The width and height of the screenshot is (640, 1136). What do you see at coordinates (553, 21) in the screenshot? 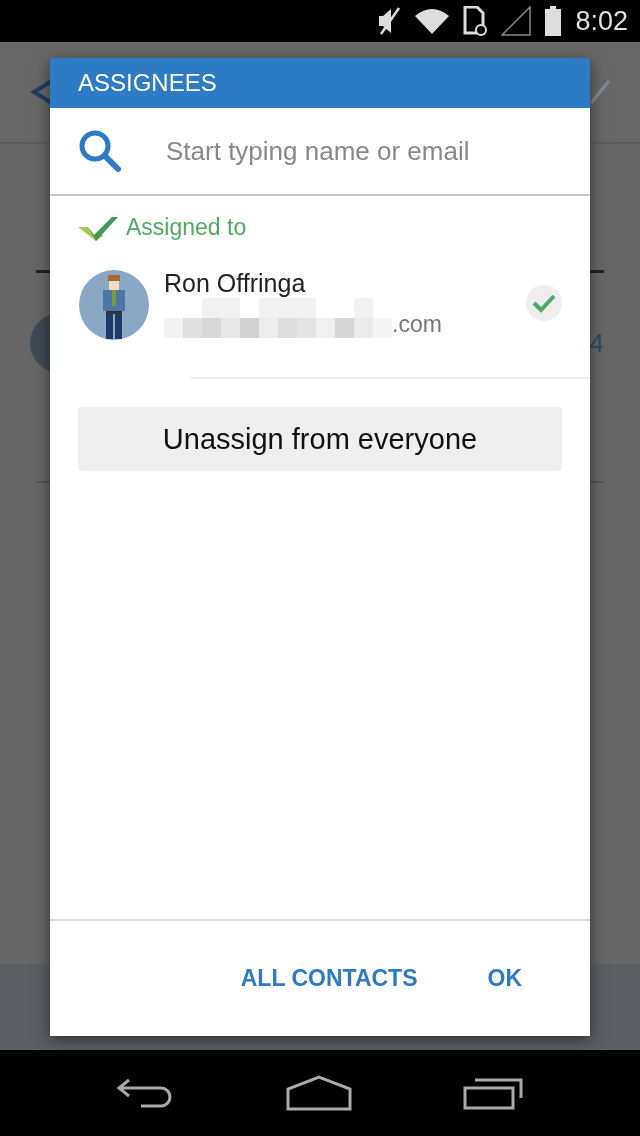
I see `battery-icon` at bounding box center [553, 21].